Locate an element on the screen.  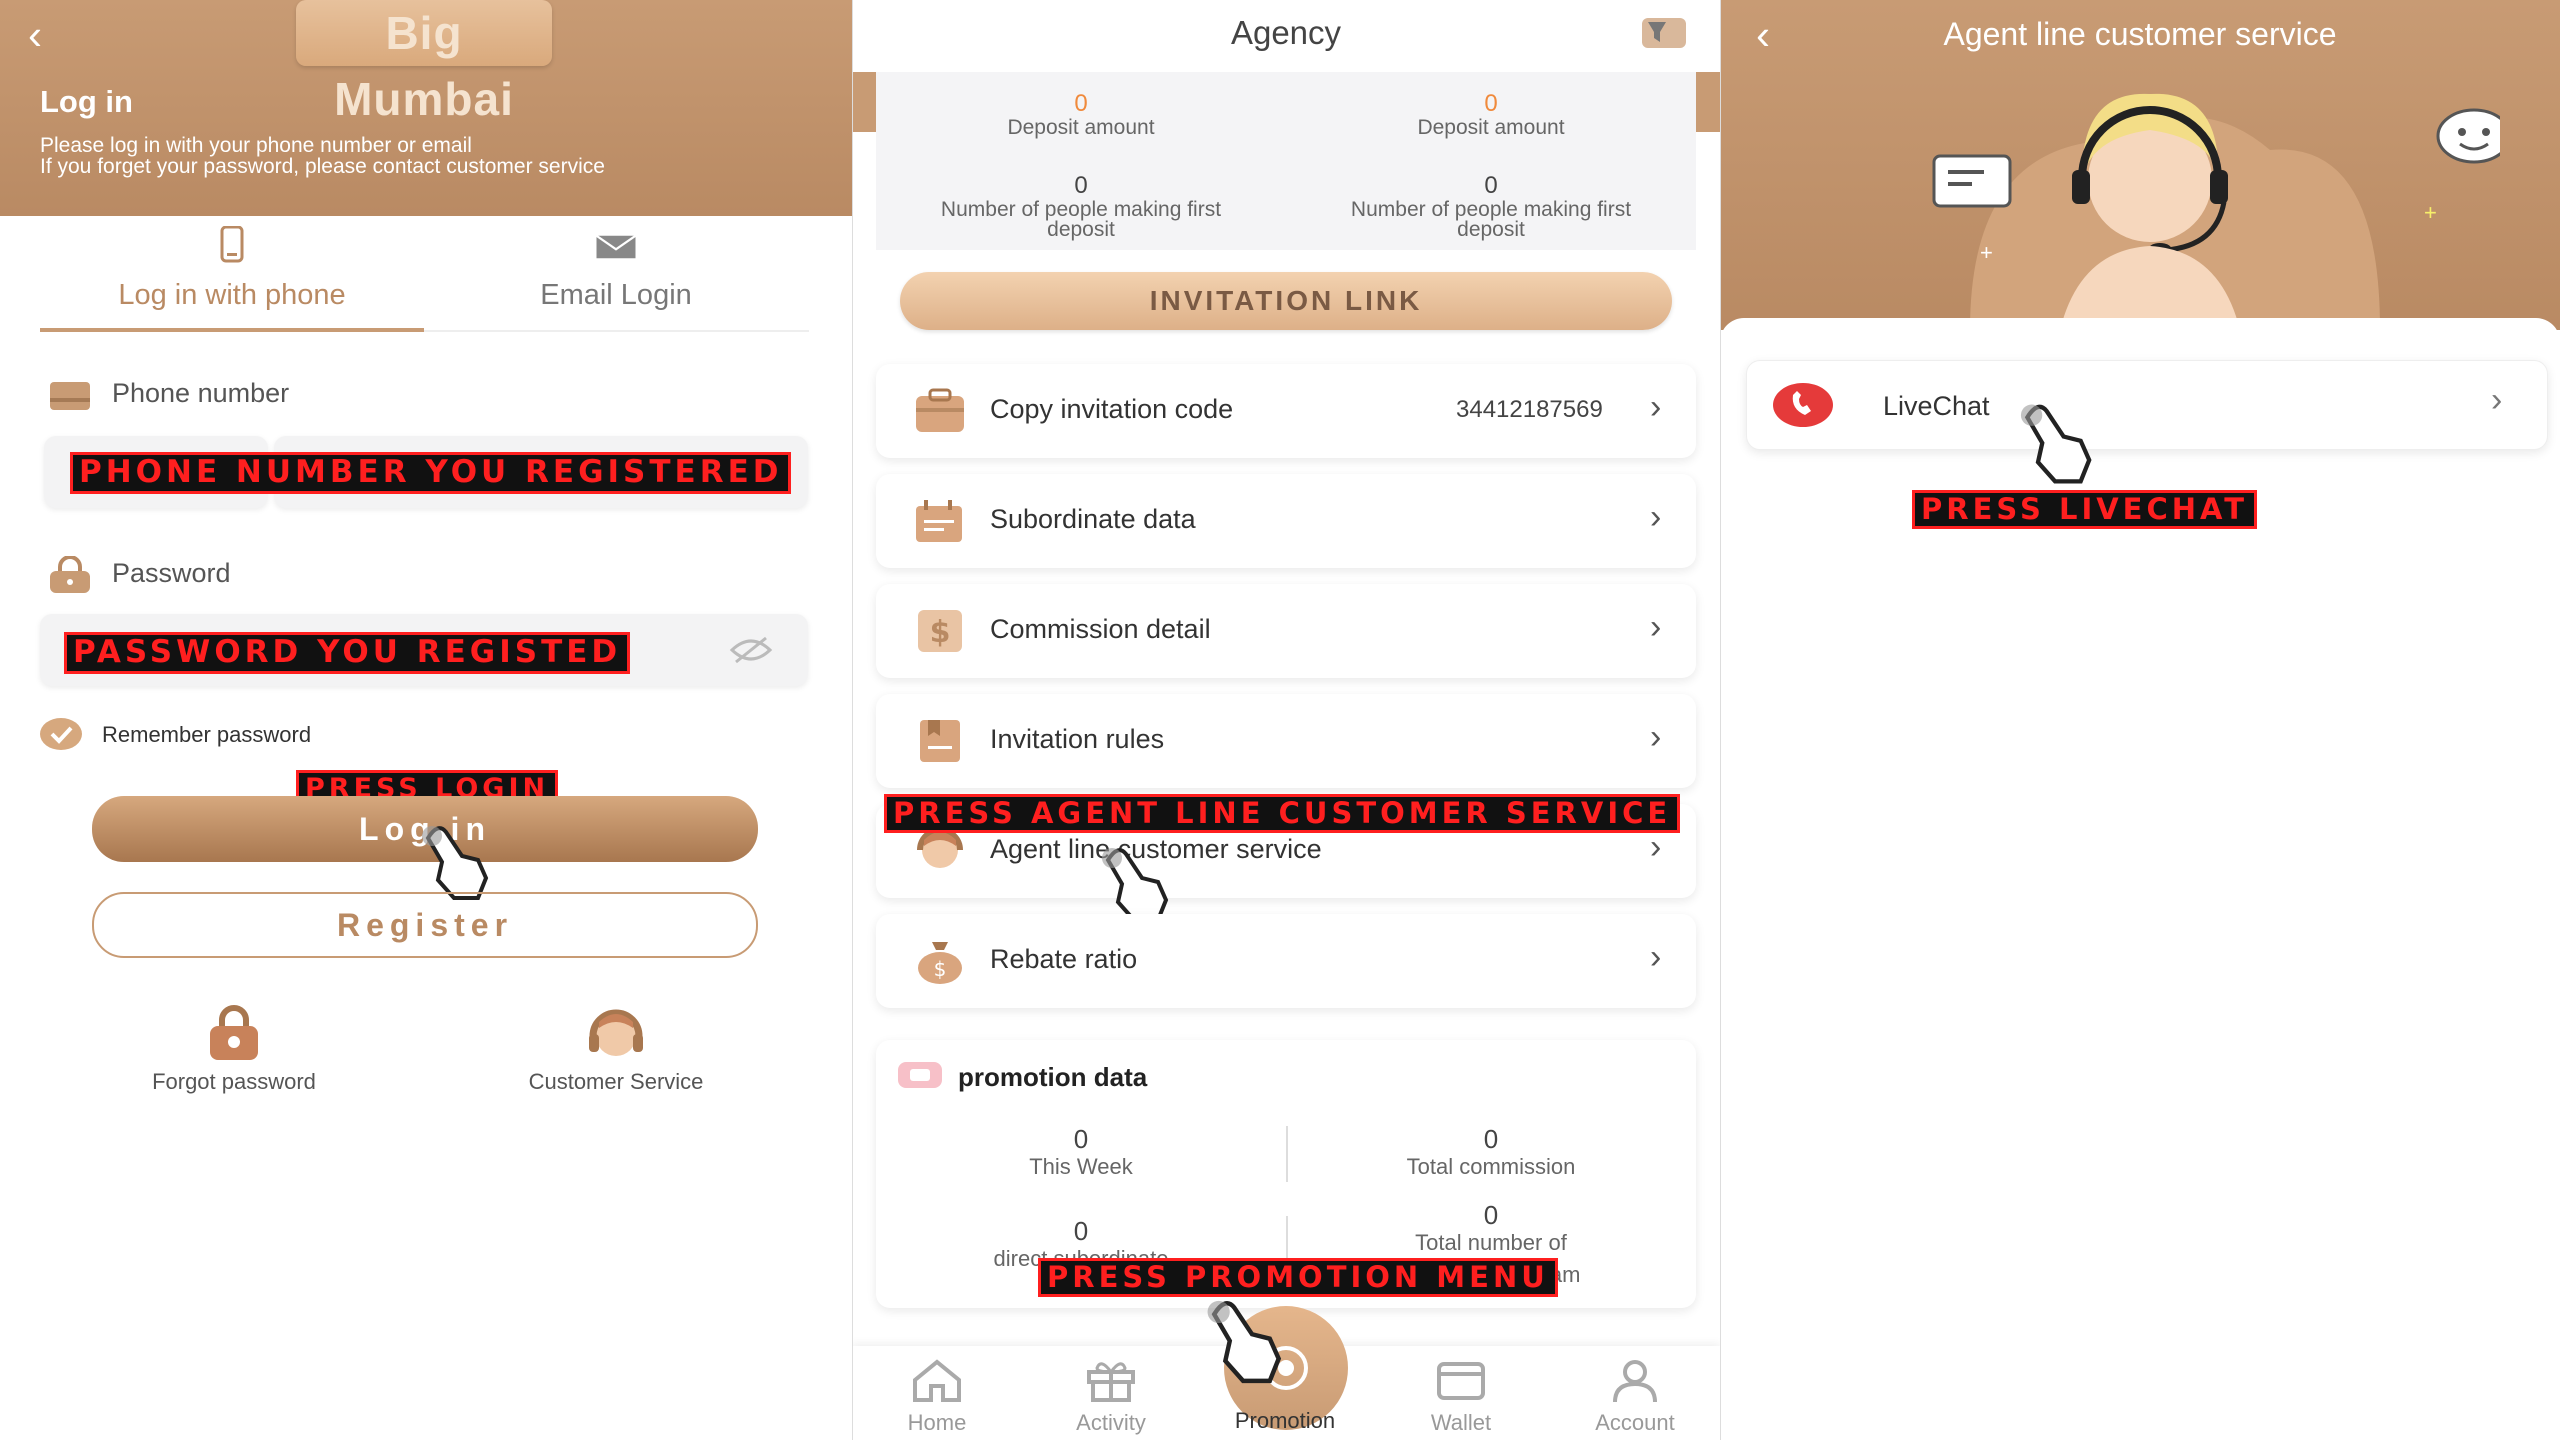
wallet-icon is located at coordinates (1461, 1381).